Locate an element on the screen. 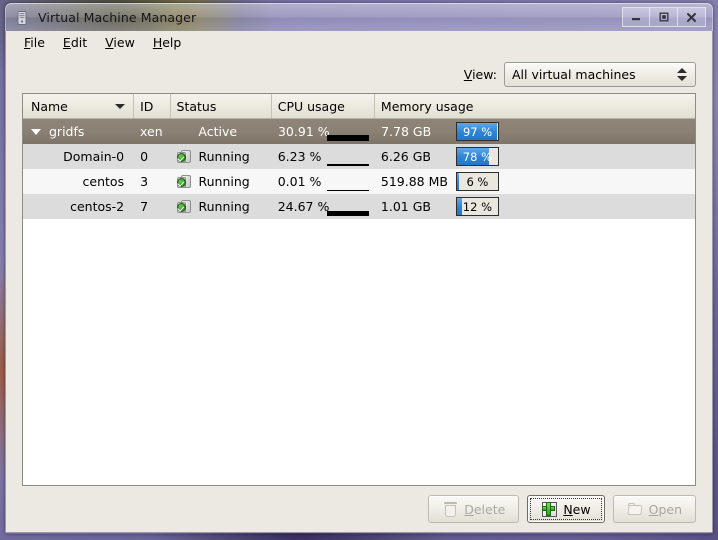 The height and width of the screenshot is (540, 718). delete-button: Delete is located at coordinates (474, 509).